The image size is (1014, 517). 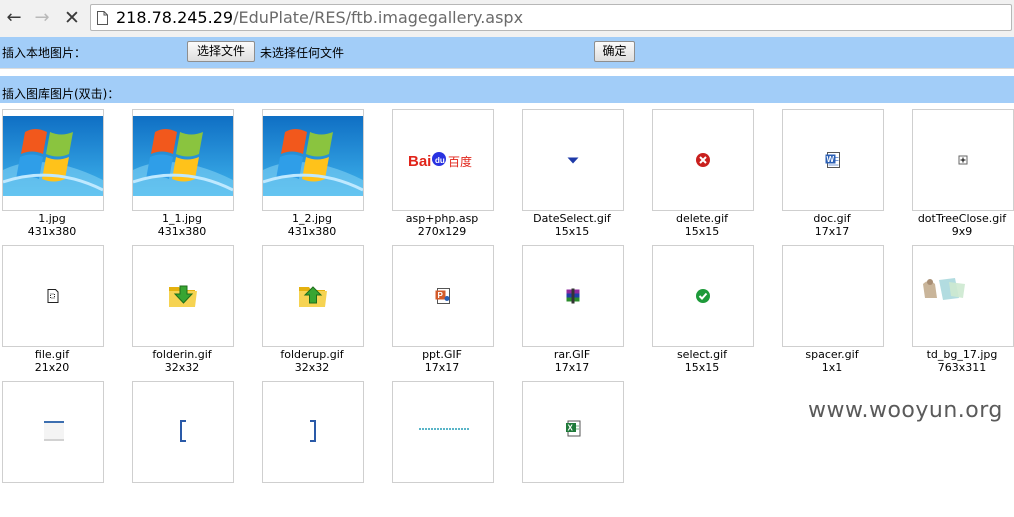 I want to click on tree-expand-icon, so click(x=963, y=160).